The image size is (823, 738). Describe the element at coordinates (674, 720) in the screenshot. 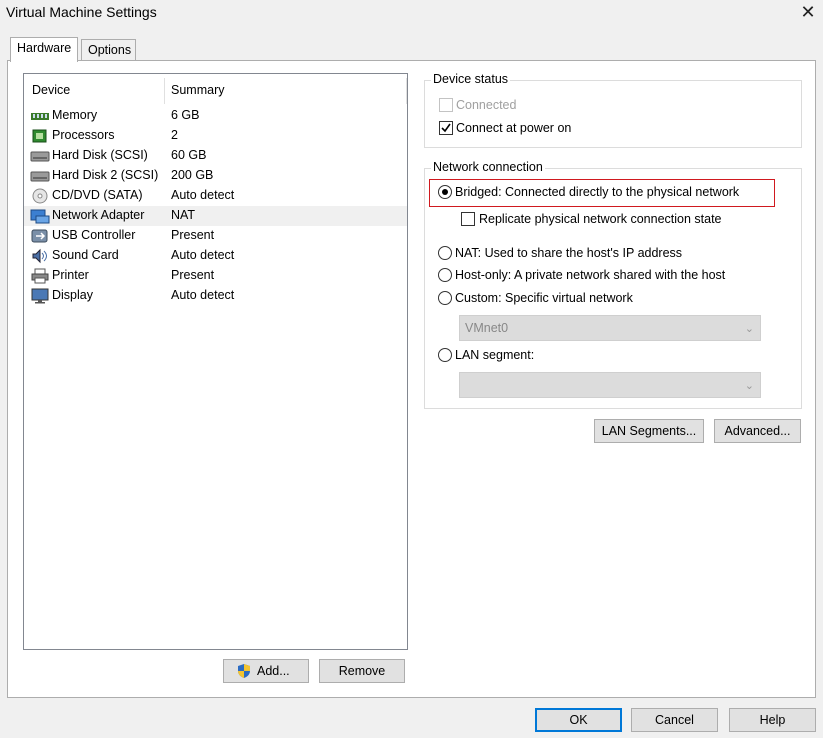

I see `cancel-button: Cancel` at that location.